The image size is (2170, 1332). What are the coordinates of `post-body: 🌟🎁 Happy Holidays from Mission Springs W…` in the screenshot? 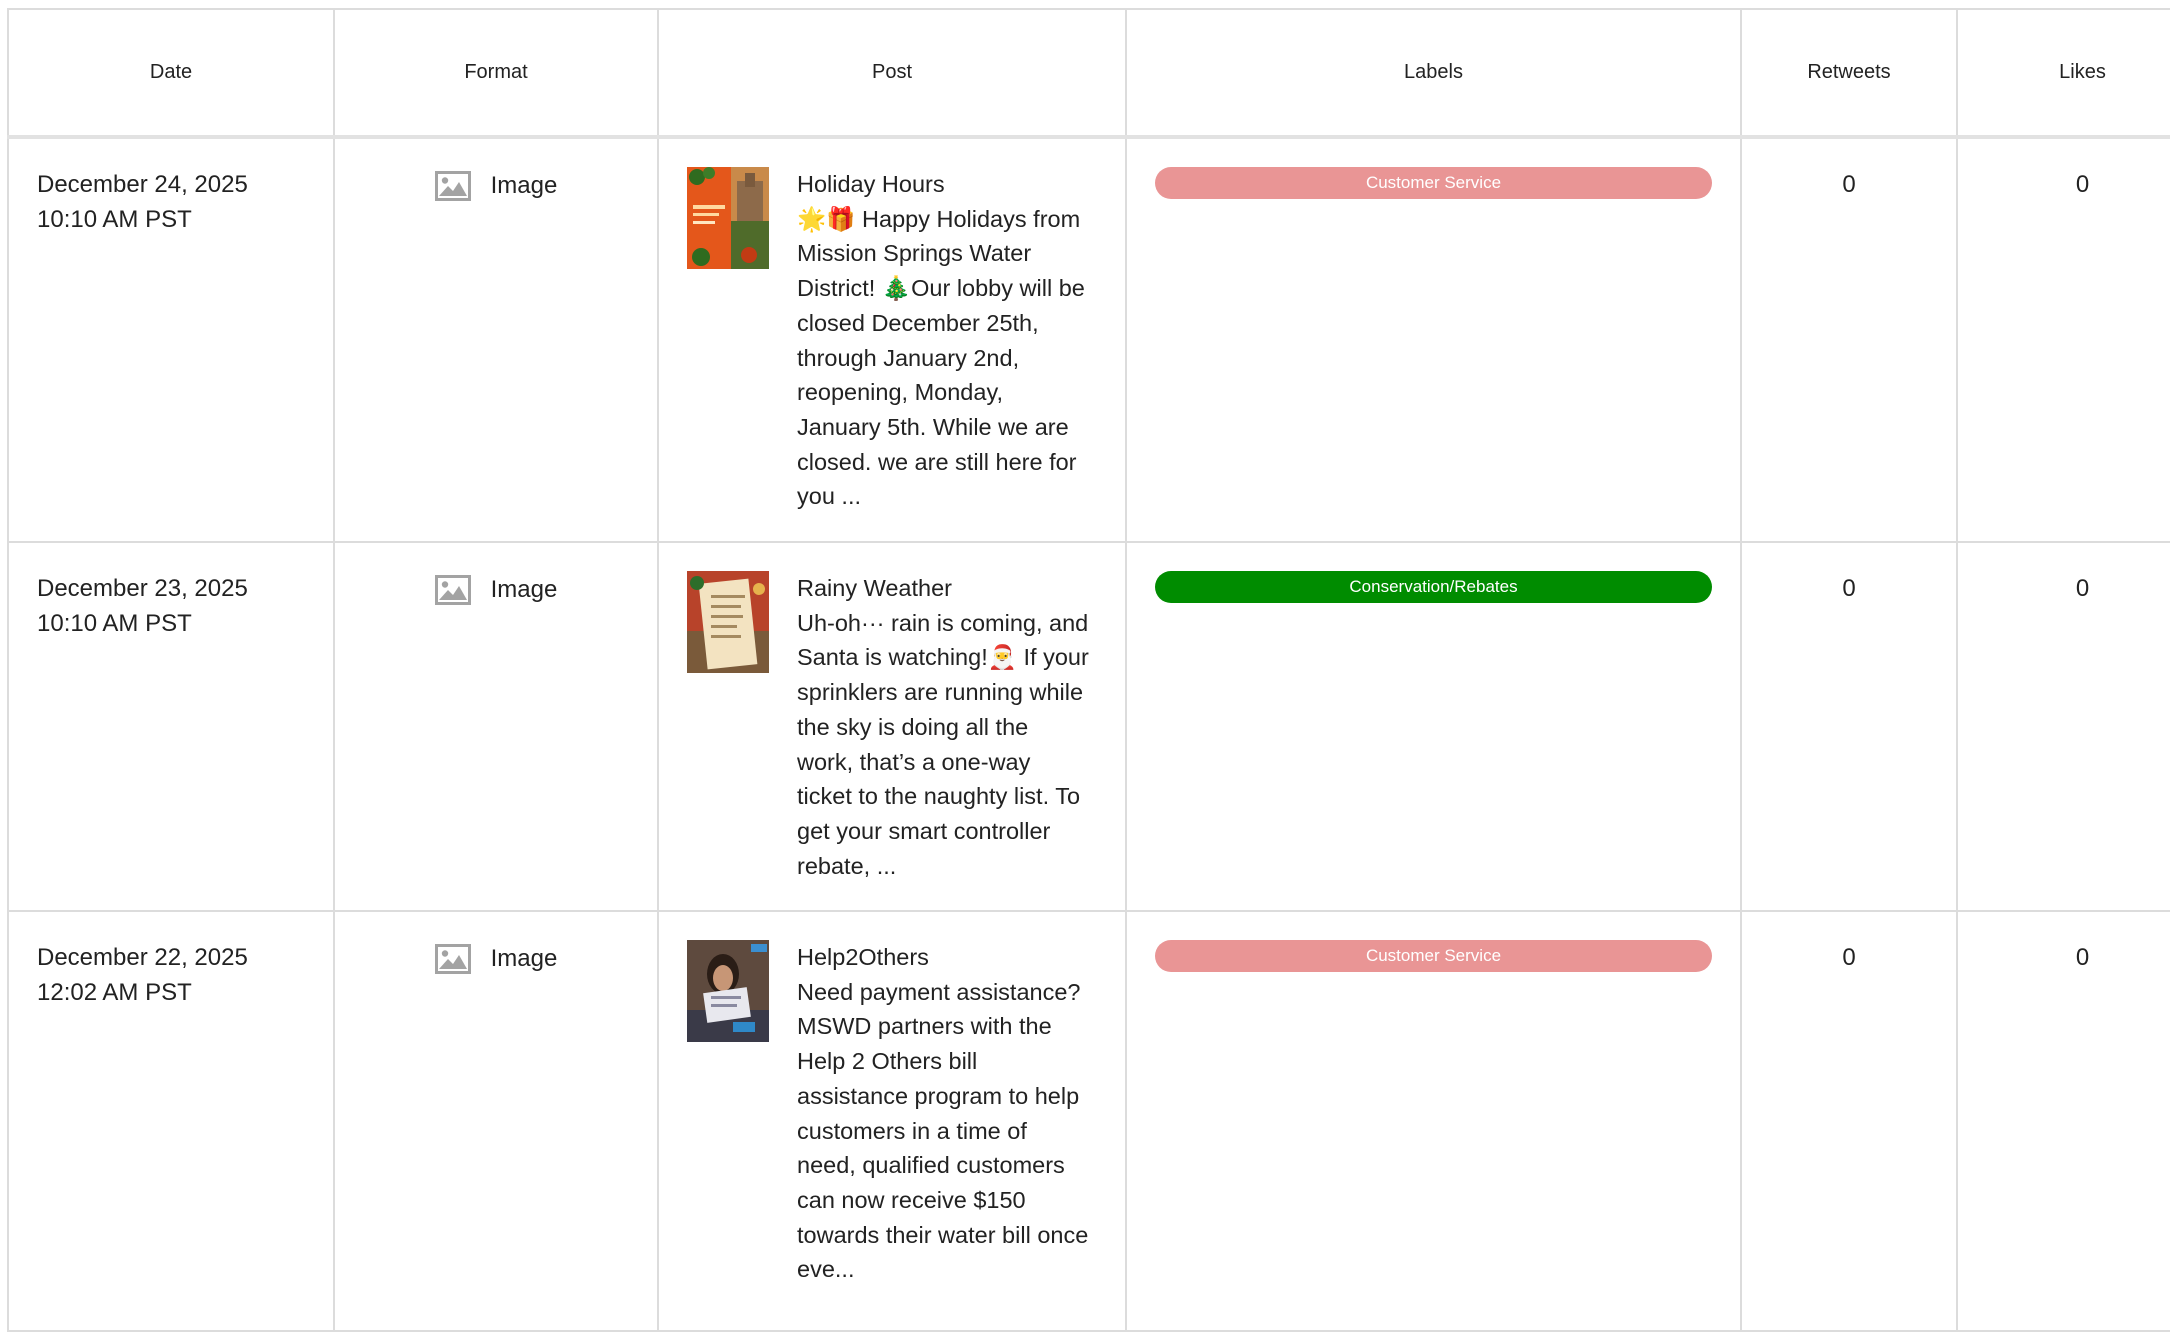 It's located at (941, 357).